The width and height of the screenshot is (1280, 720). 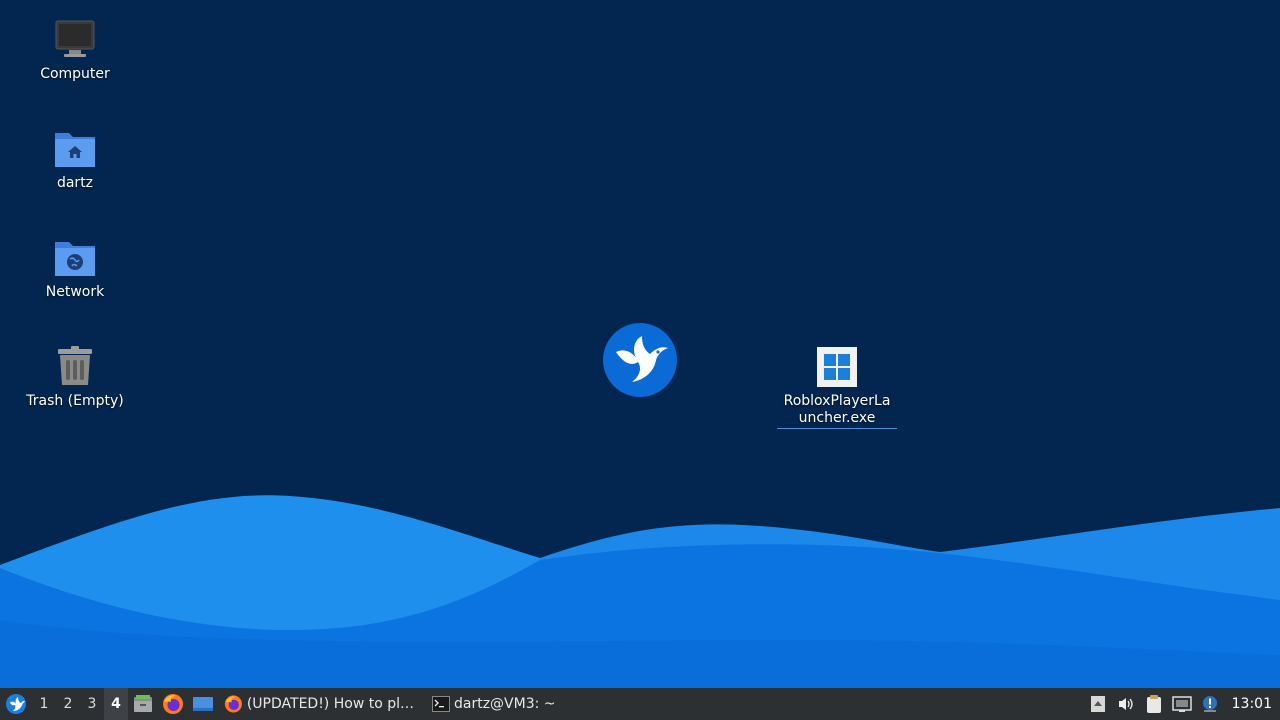 What do you see at coordinates (75, 183) in the screenshot?
I see `desktop-icon-label: dartz` at bounding box center [75, 183].